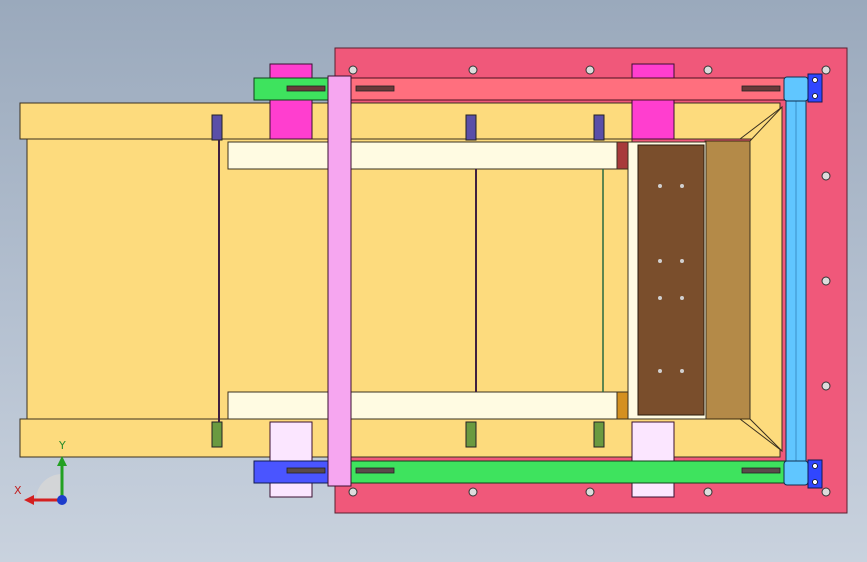 The height and width of the screenshot is (562, 867). What do you see at coordinates (560, 472) in the screenshot?
I see `lower-side-rail` at bounding box center [560, 472].